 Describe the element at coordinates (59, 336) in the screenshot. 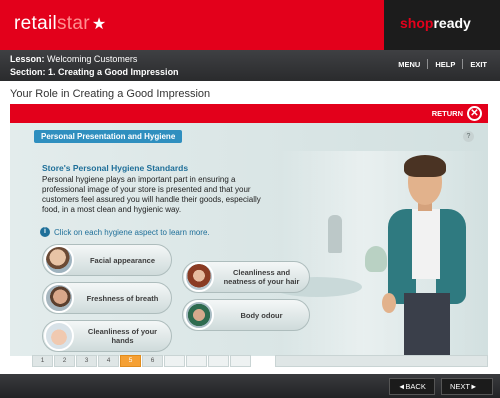

I see `hands-photo-icon` at that location.